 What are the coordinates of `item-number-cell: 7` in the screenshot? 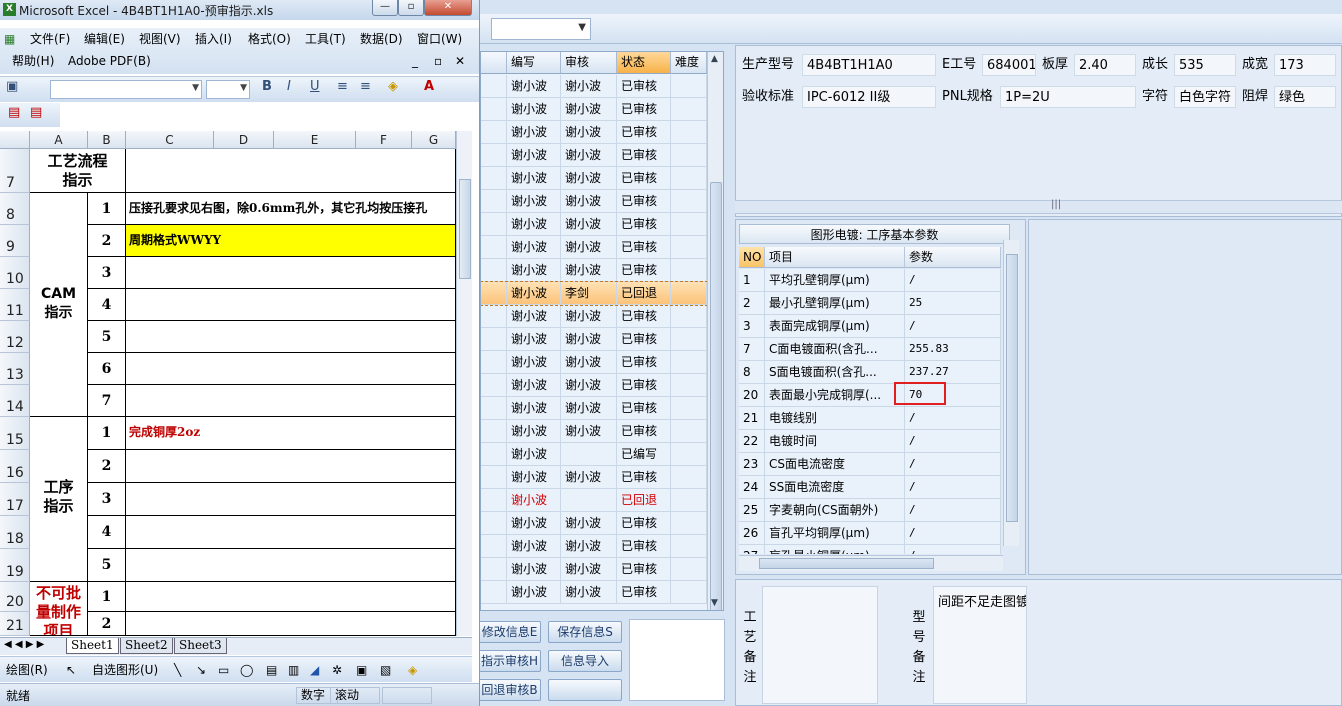 It's located at (107, 401).